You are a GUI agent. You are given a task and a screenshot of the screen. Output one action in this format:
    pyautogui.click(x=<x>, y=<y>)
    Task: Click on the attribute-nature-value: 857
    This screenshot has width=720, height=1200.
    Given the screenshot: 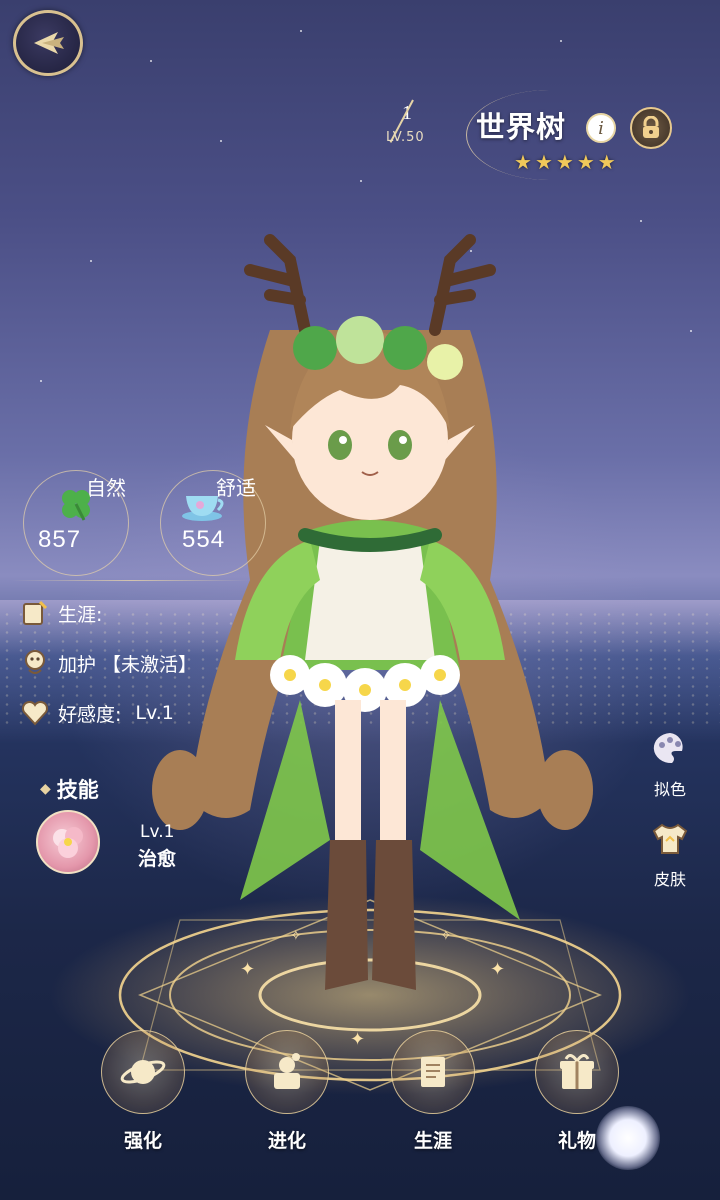 What is the action you would take?
    pyautogui.click(x=60, y=539)
    